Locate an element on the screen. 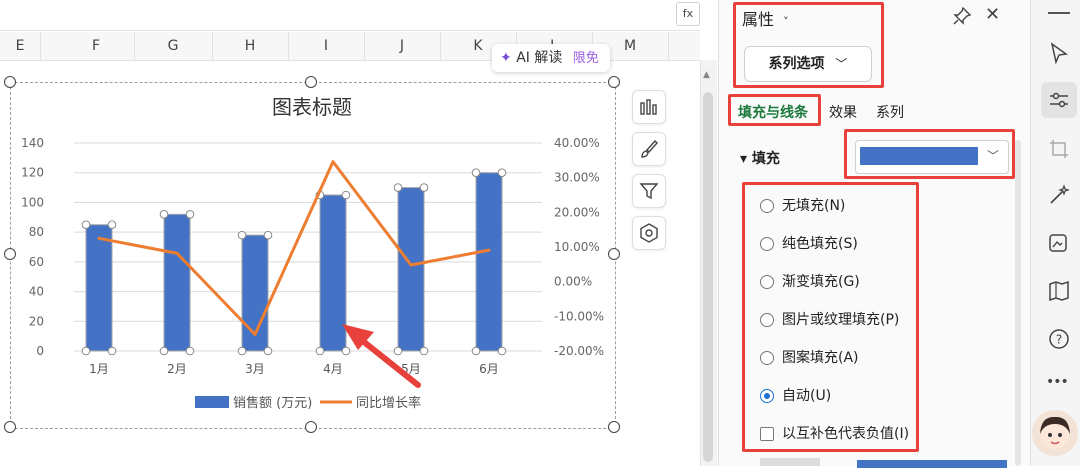 The image size is (1080, 468). cursor-icon is located at coordinates (1059, 53).